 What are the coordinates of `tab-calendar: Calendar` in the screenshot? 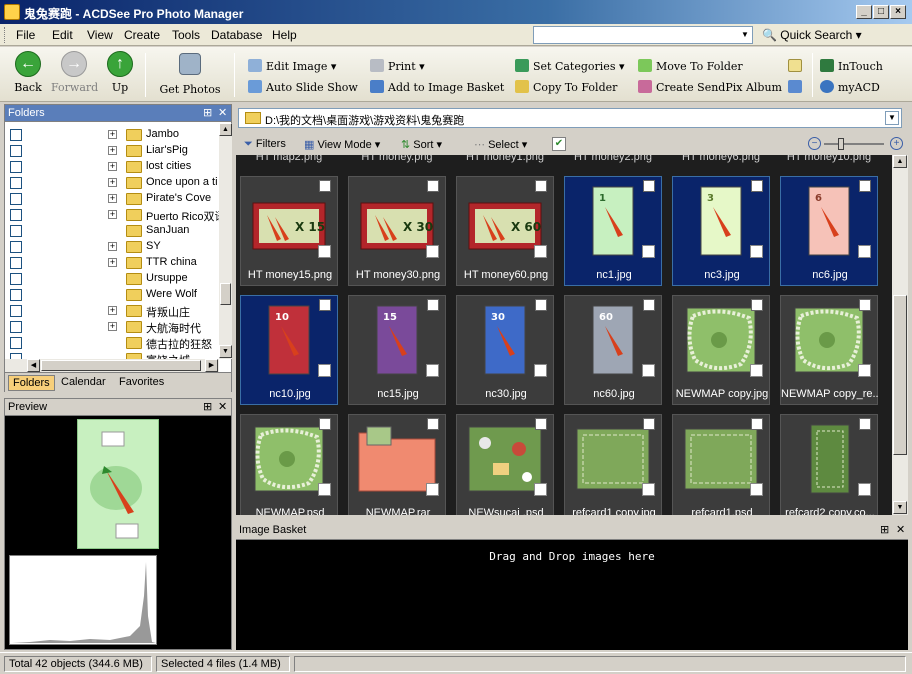 It's located at (83, 383).